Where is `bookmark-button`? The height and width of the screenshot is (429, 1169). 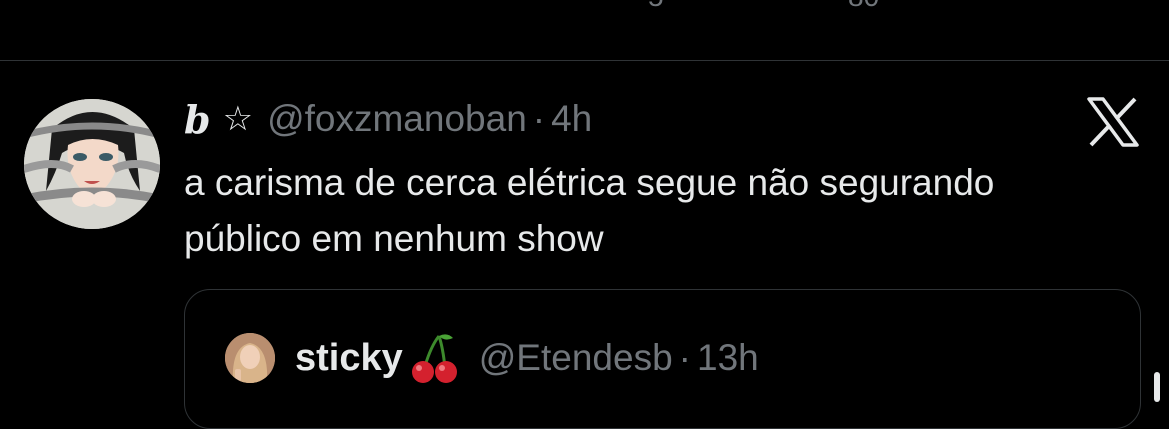 bookmark-button is located at coordinates (1018, 6).